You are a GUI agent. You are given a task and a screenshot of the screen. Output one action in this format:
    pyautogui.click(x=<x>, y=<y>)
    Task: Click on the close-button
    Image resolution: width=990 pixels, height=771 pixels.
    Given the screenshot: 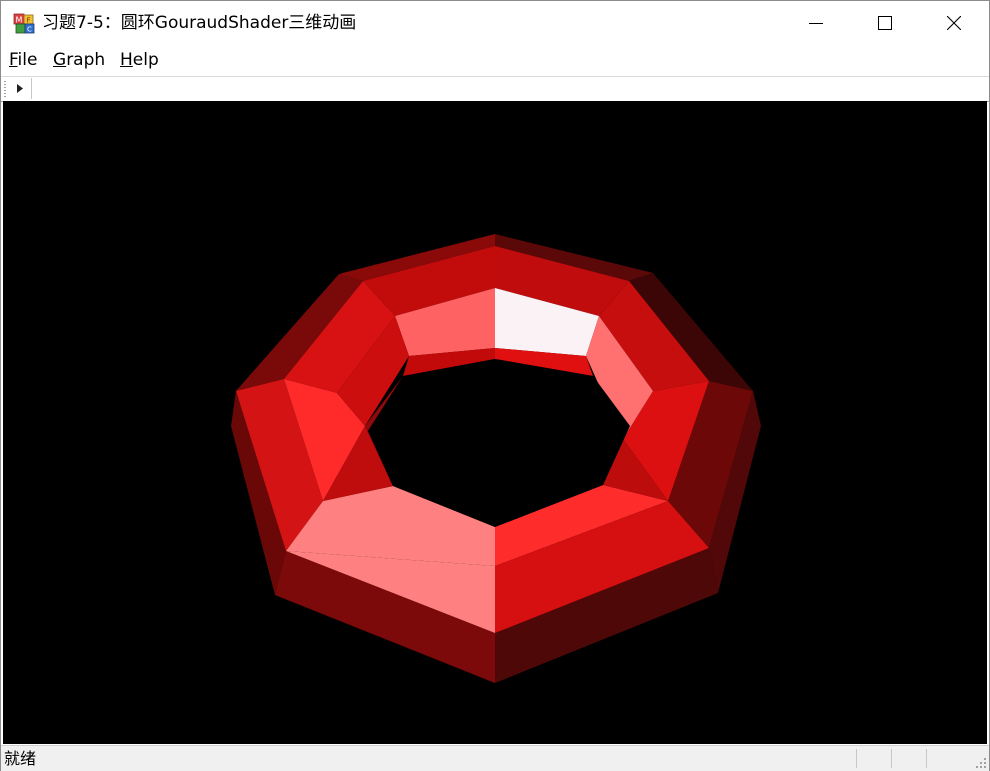 What is the action you would take?
    pyautogui.click(x=954, y=23)
    